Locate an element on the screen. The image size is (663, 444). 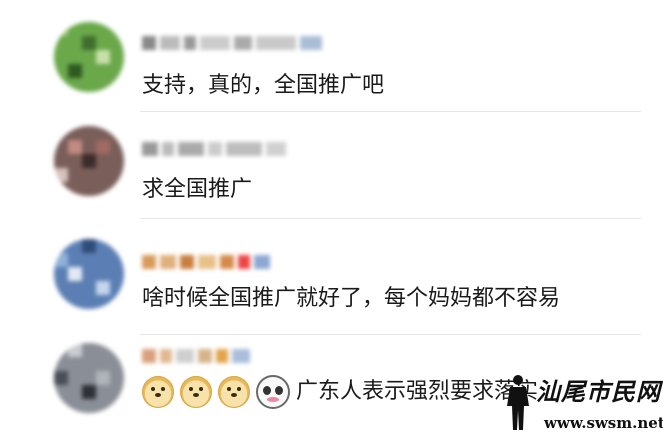
watermark-url: www.swsm.net is located at coordinates (603, 423).